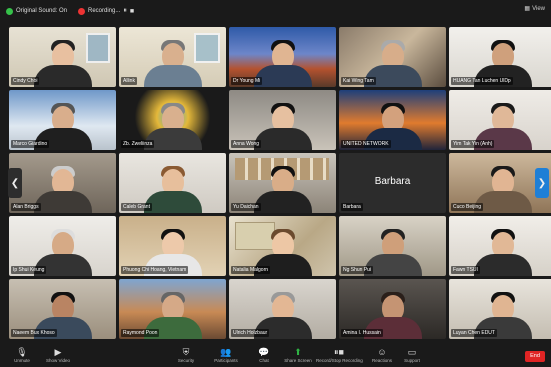  What do you see at coordinates (392, 57) in the screenshot?
I see `video-tile: Kai Wing Tam` at bounding box center [392, 57].